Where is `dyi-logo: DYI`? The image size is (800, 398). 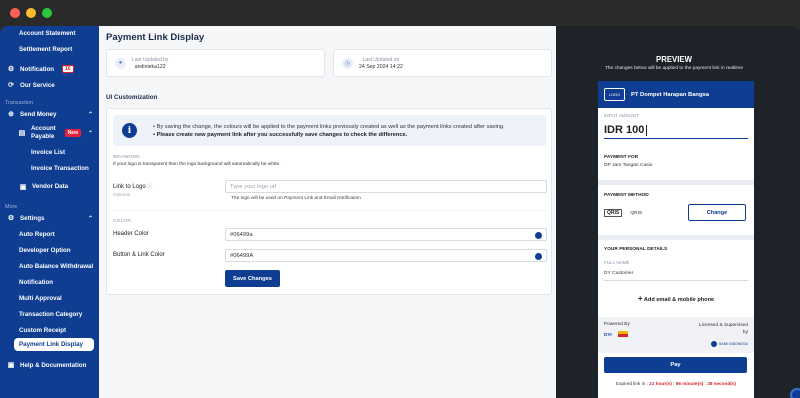
dyi-logo: DYI is located at coordinates (608, 334).